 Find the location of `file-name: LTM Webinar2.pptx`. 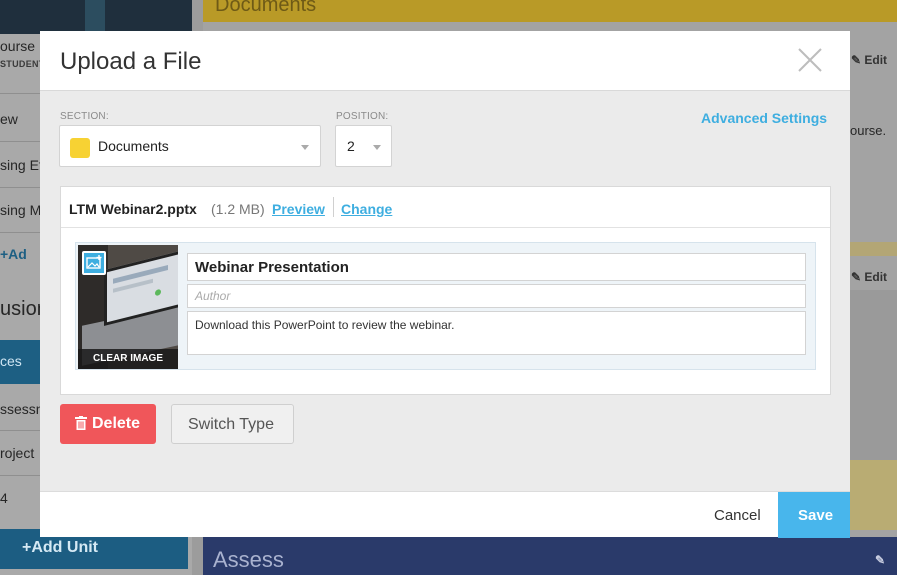

file-name: LTM Webinar2.pptx is located at coordinates (133, 209).